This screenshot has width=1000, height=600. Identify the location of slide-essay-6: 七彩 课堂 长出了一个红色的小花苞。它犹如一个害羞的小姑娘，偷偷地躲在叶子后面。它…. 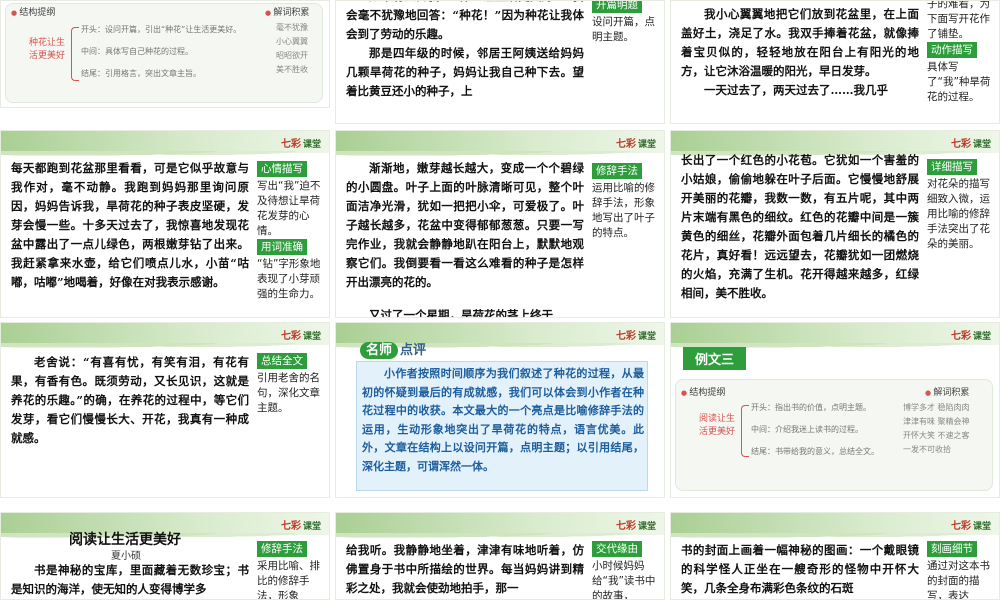
(835, 224).